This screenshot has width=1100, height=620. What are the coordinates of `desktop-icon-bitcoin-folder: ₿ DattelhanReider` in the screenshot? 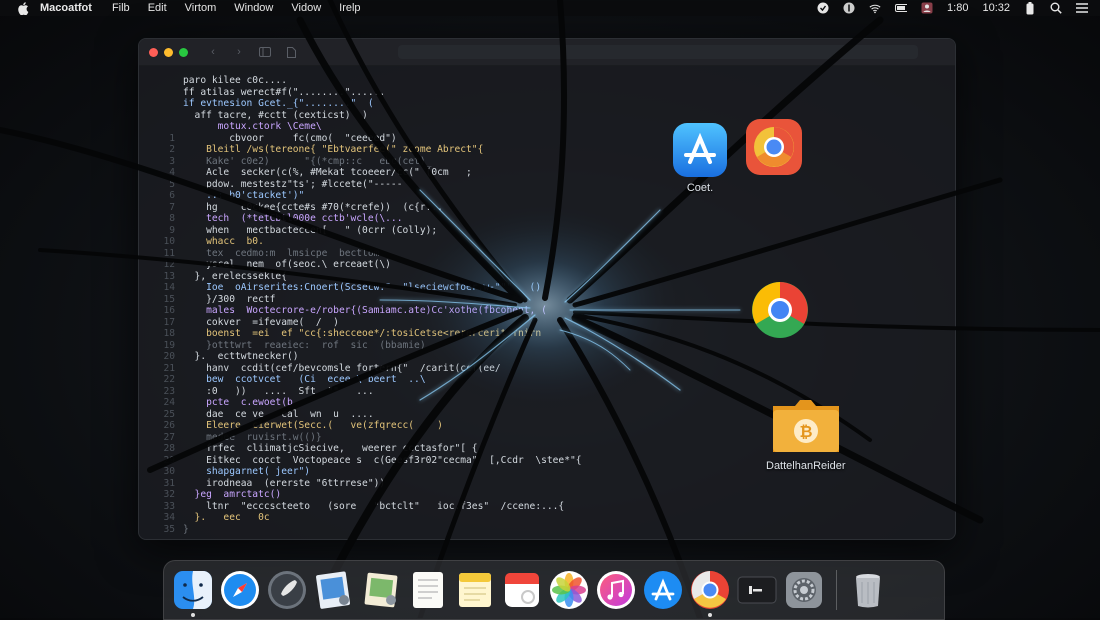 It's located at (806, 434).